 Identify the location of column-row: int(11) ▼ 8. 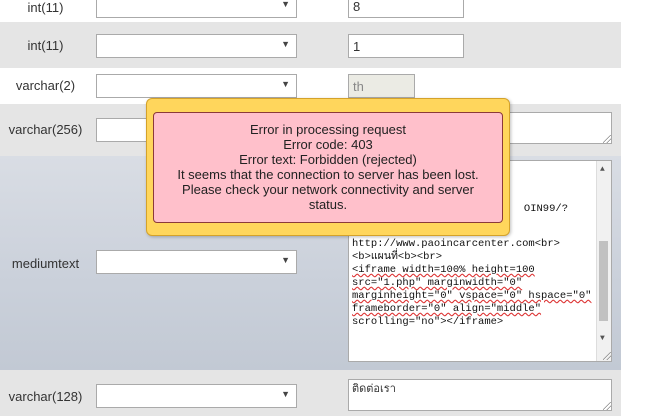
(310, 11).